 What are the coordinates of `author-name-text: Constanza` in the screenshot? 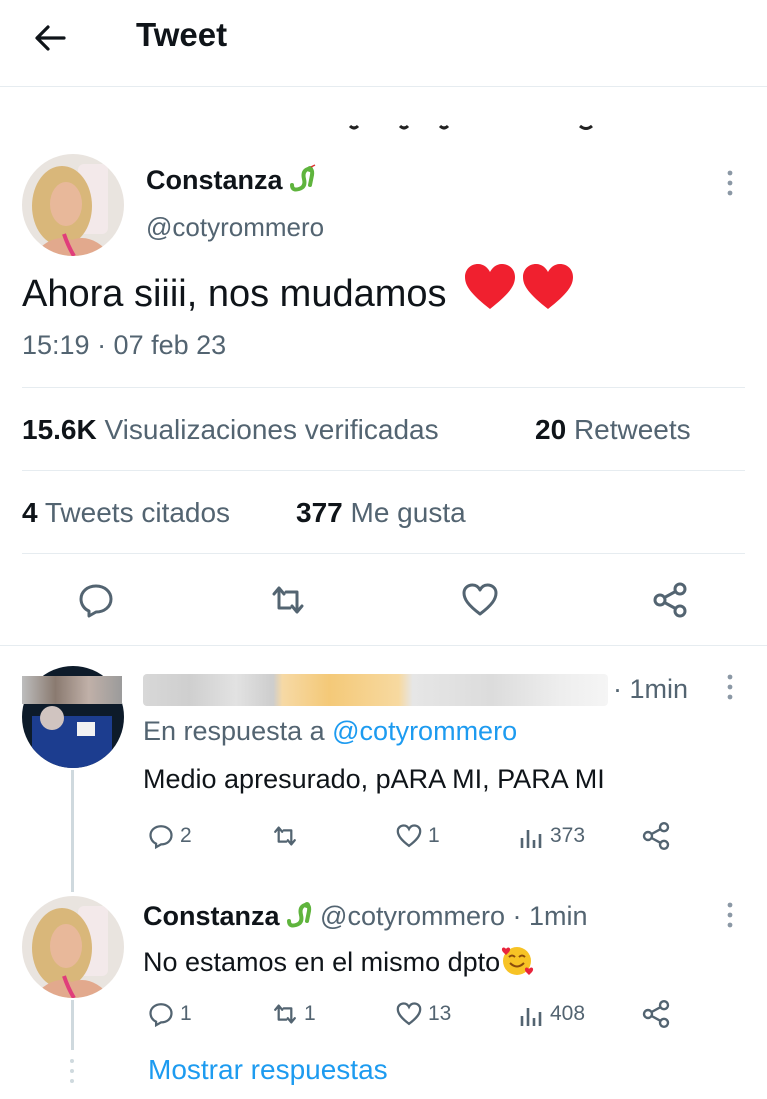 It's located at (214, 180).